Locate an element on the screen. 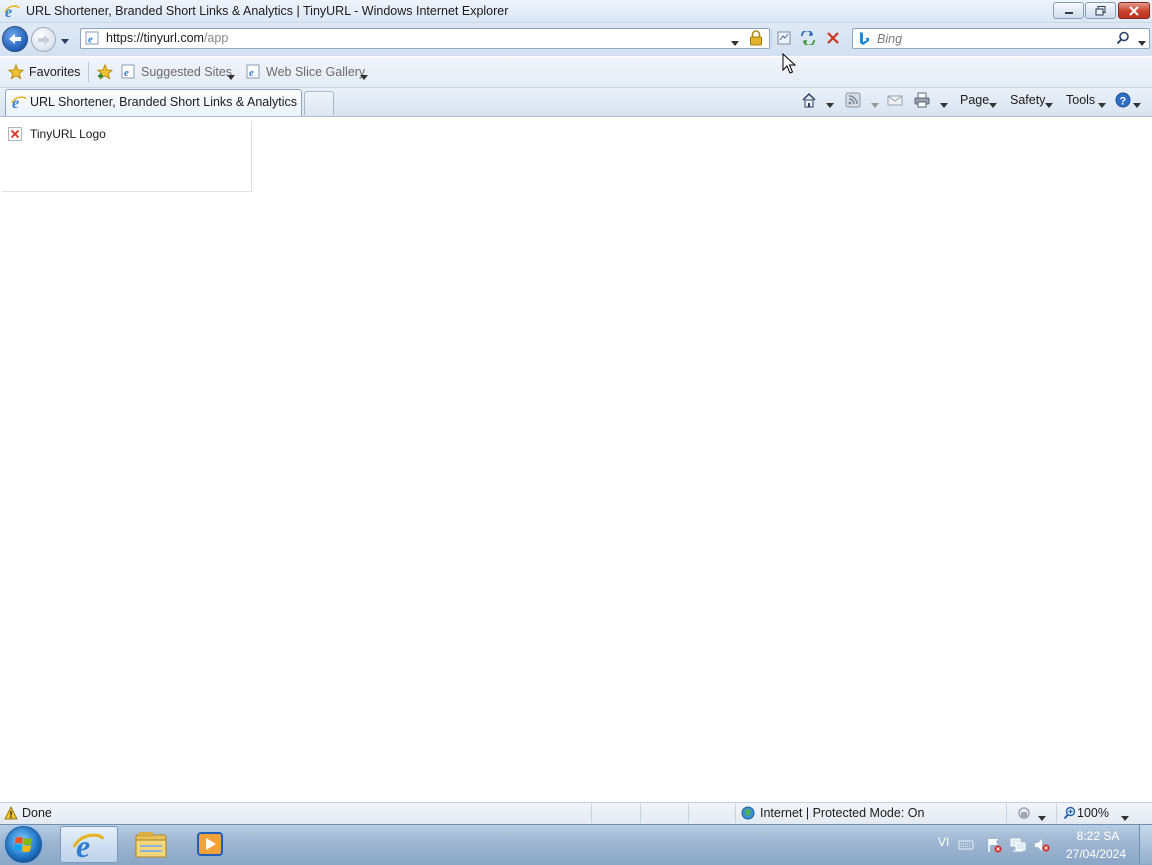  page-ie-icon: e is located at coordinates (92, 38).